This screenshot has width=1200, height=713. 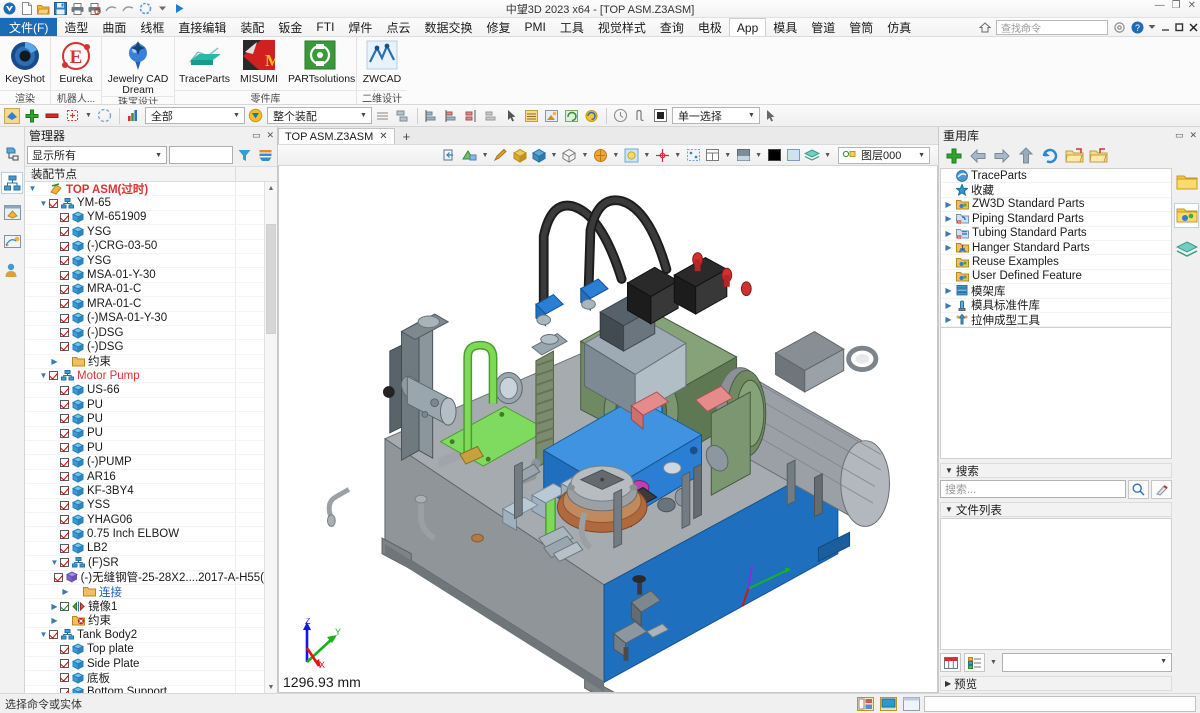 I want to click on tree-row: ▶ 约束, so click(x=144, y=621).